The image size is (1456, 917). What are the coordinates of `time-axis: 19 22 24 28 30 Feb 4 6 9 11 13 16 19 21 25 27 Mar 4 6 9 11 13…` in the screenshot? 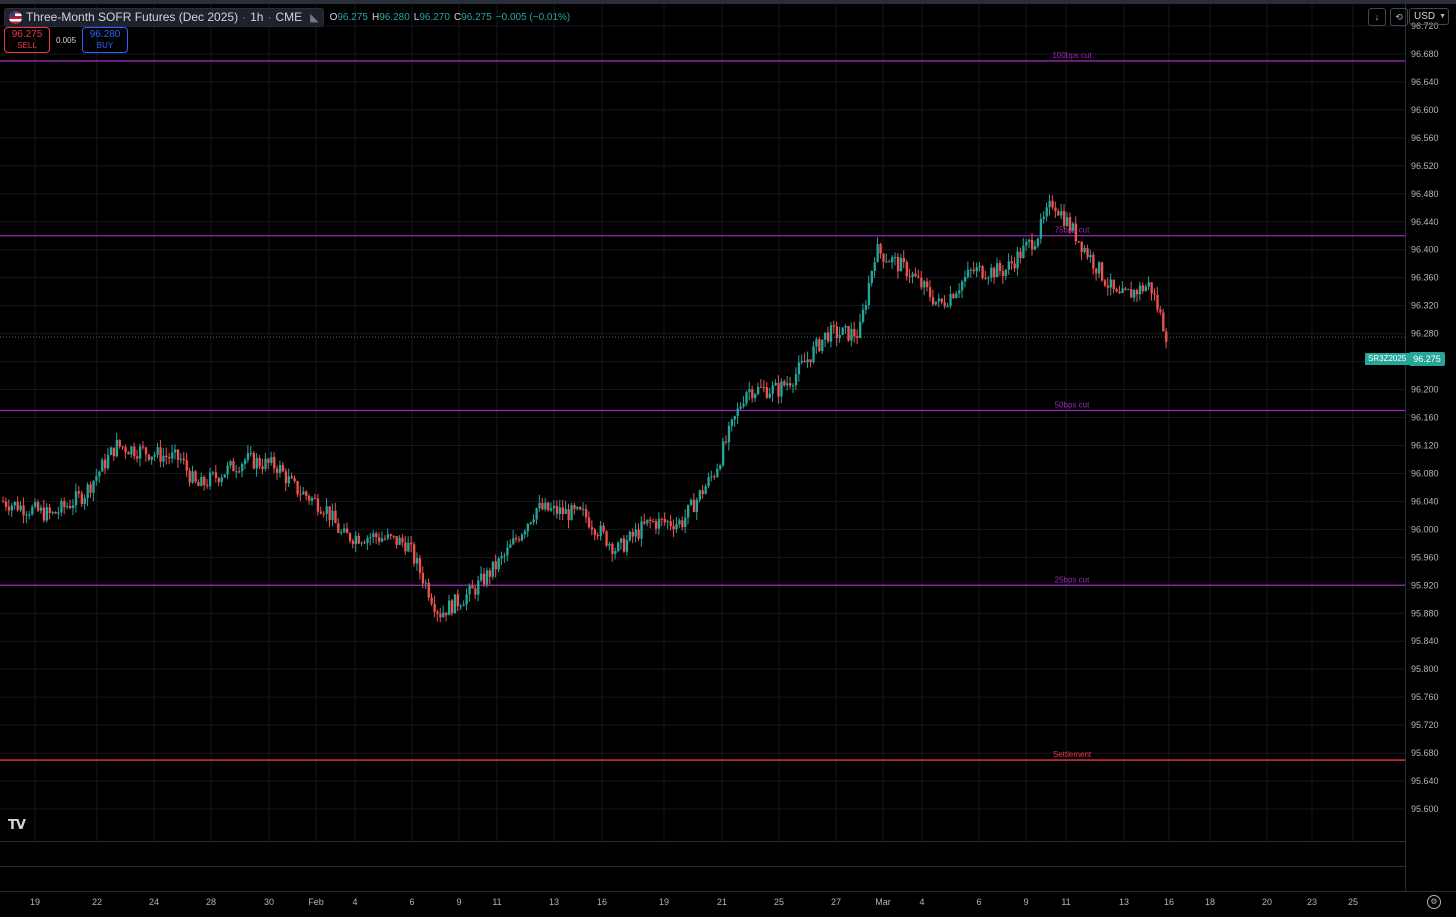 It's located at (728, 901).